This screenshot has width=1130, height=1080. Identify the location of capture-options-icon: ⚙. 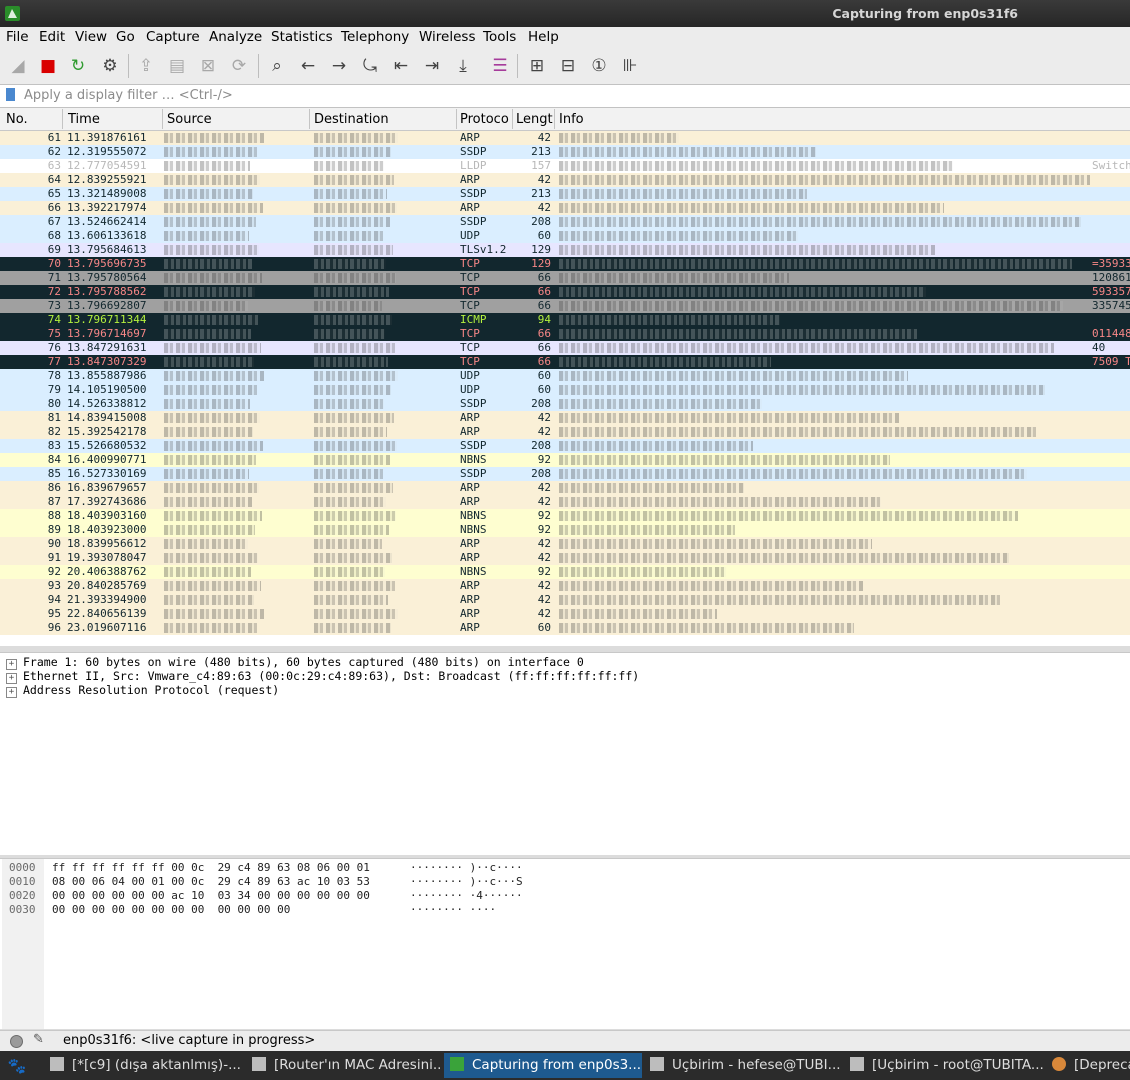
(110, 66).